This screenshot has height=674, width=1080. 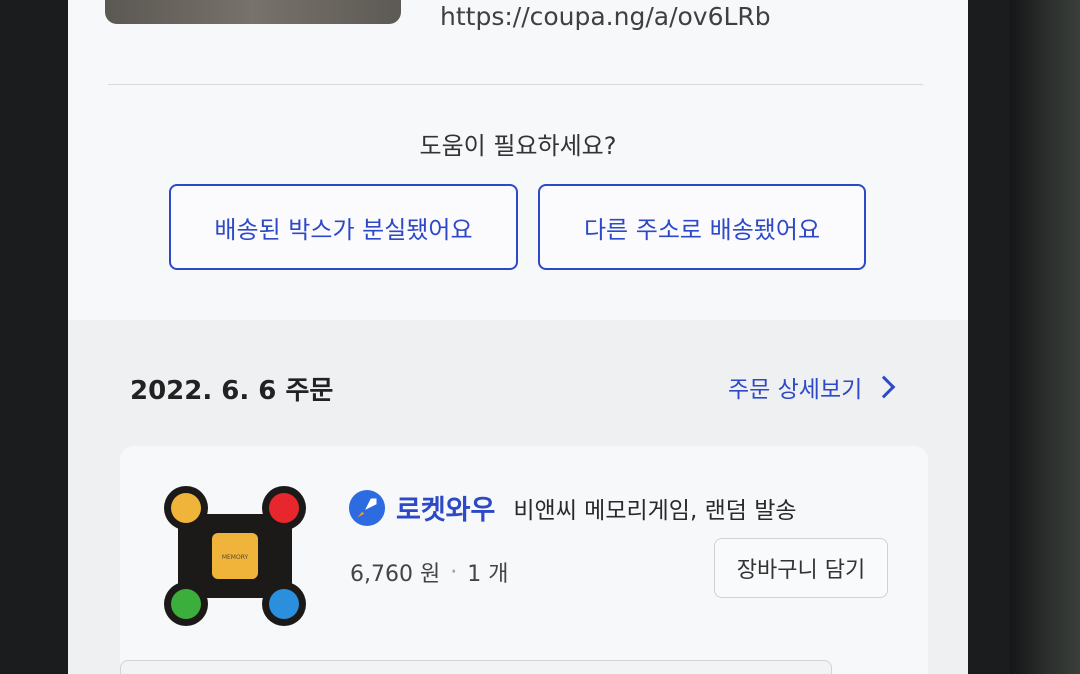 What do you see at coordinates (702, 227) in the screenshot?
I see `wrong-address-button: 다른 주소로 배송됐어요` at bounding box center [702, 227].